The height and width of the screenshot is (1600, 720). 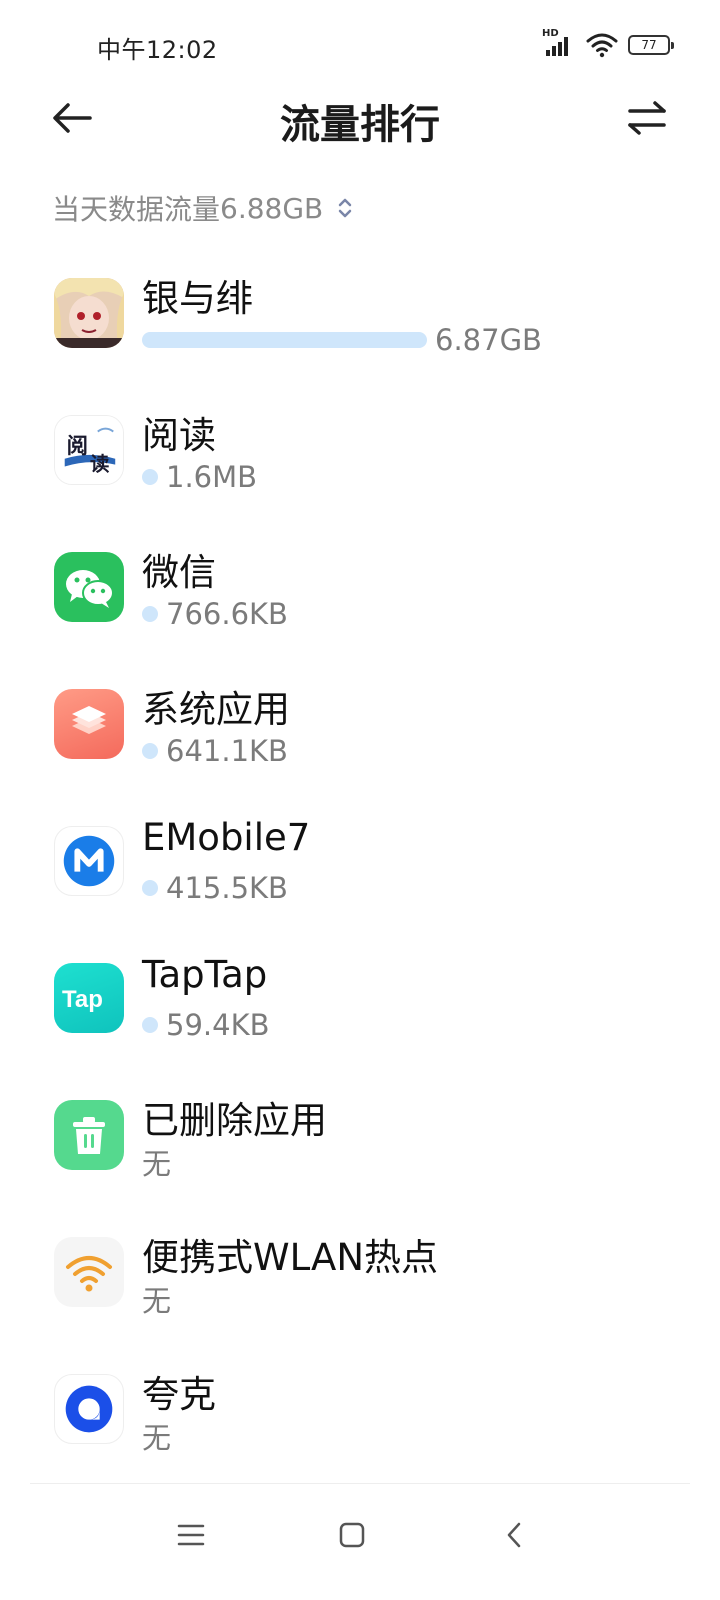 What do you see at coordinates (227, 888) in the screenshot?
I see `usage-value: 415.5KB` at bounding box center [227, 888].